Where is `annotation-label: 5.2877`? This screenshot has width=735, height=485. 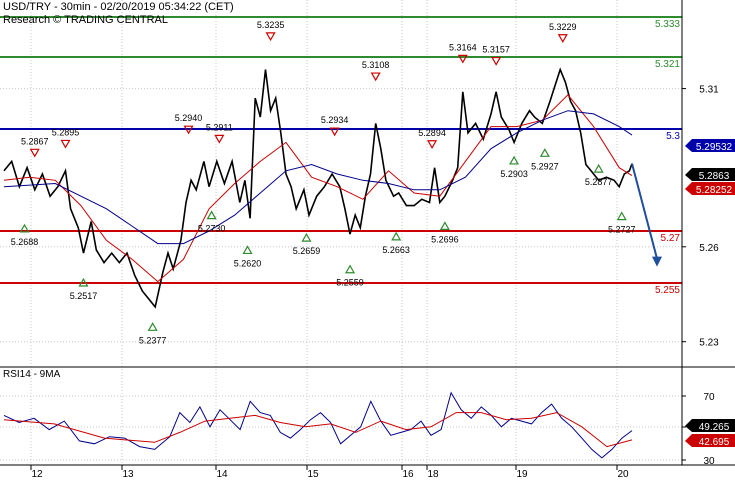
annotation-label: 5.2877 is located at coordinates (599, 182).